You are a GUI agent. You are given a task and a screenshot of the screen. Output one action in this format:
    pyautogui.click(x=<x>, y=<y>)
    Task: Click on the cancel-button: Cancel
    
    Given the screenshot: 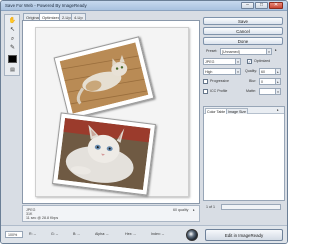 What is the action you would take?
    pyautogui.click(x=243, y=31)
    